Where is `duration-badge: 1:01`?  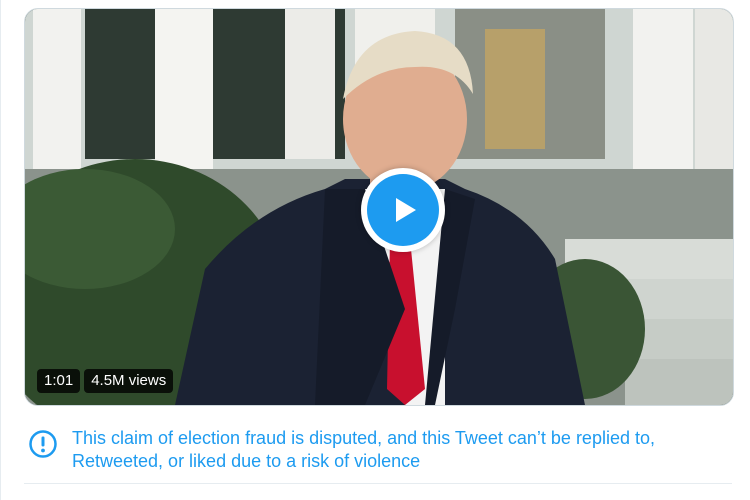
duration-badge: 1:01 is located at coordinates (59, 381).